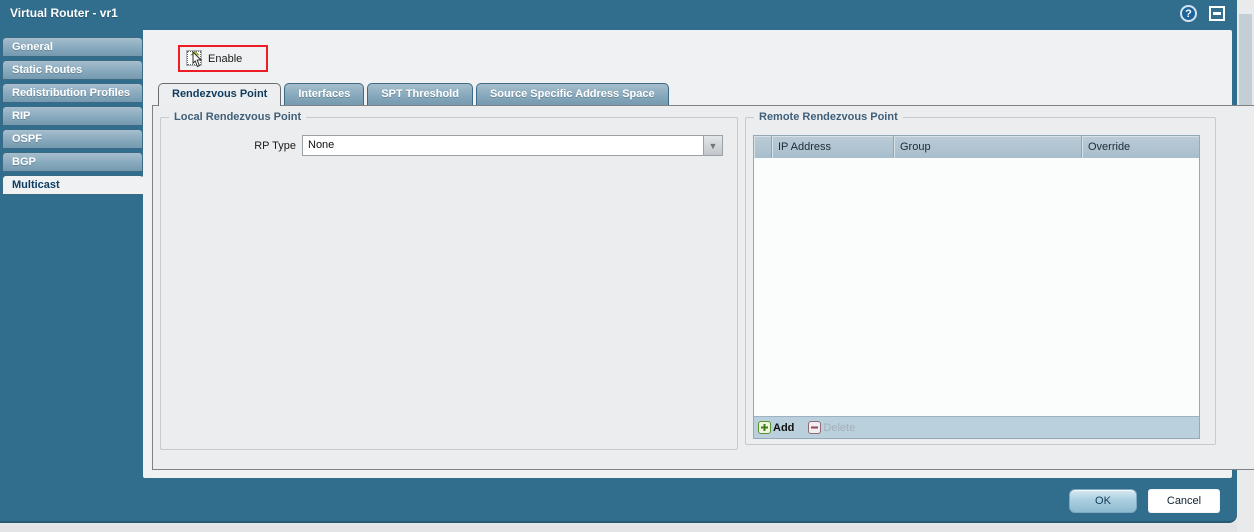 This screenshot has width=1254, height=532. What do you see at coordinates (72, 70) in the screenshot?
I see `sidebar-item-static-routes: Static Routes` at bounding box center [72, 70].